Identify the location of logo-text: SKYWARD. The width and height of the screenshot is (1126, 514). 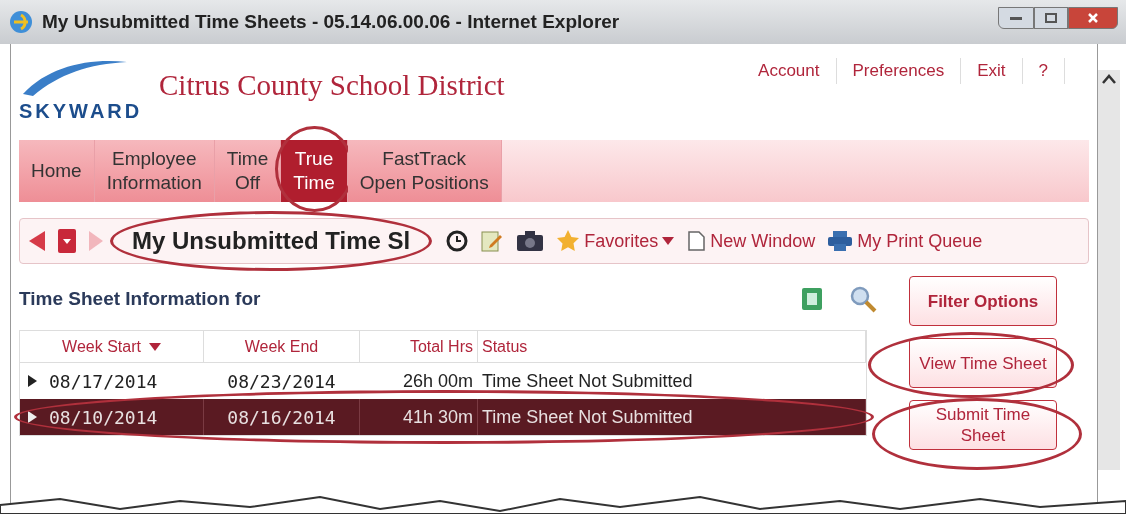
(81, 111).